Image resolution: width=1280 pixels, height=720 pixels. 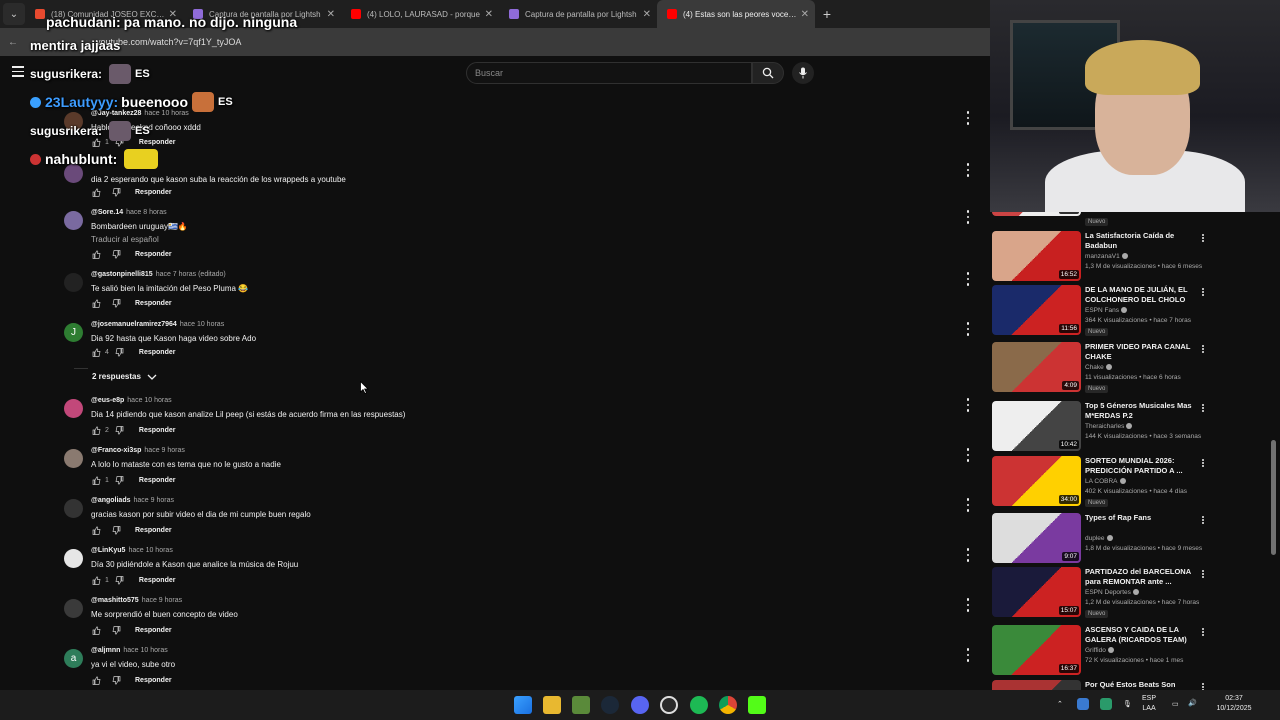 I want to click on search-button, so click(x=768, y=73).